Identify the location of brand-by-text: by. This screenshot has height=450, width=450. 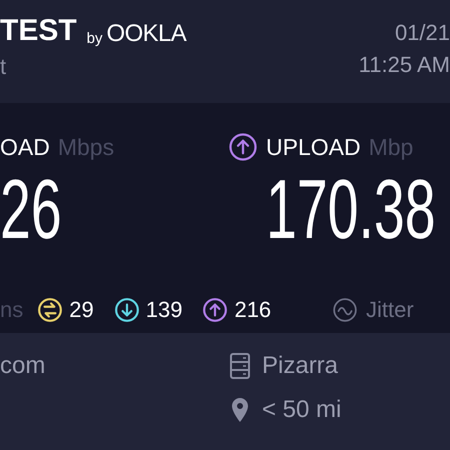
(94, 38).